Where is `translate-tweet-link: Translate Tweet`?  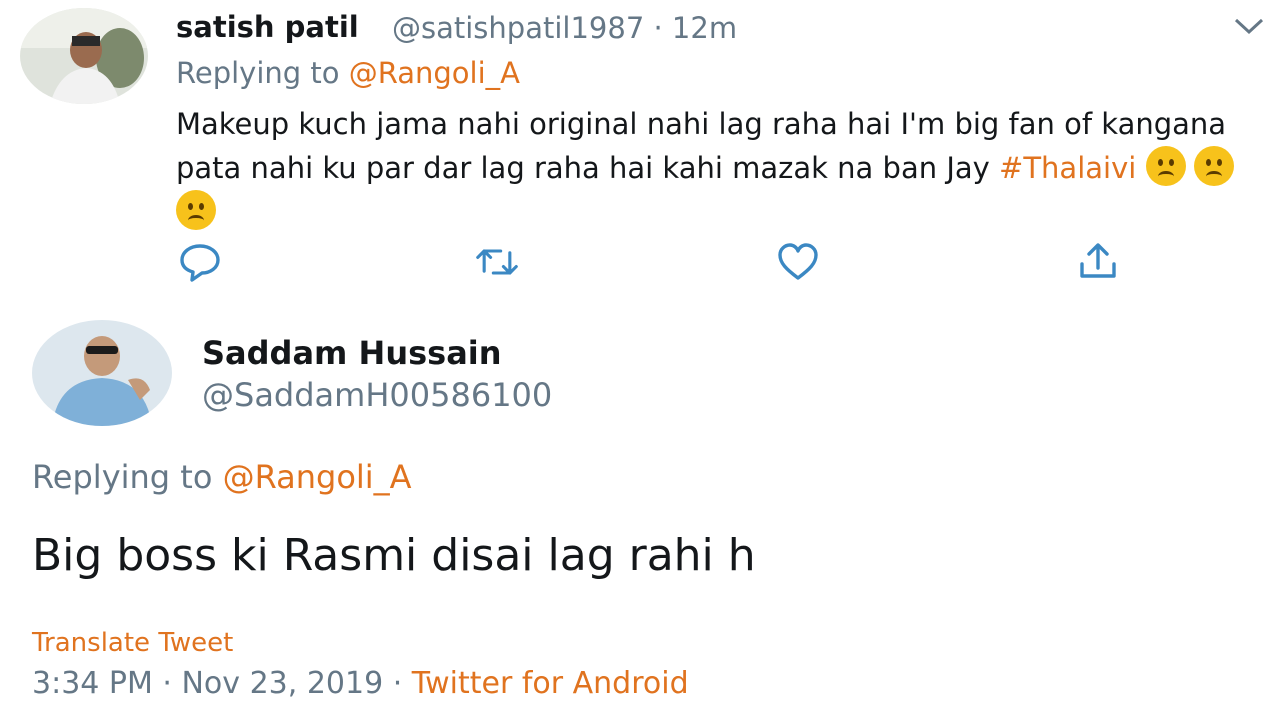 translate-tweet-link: Translate Tweet is located at coordinates (132, 643).